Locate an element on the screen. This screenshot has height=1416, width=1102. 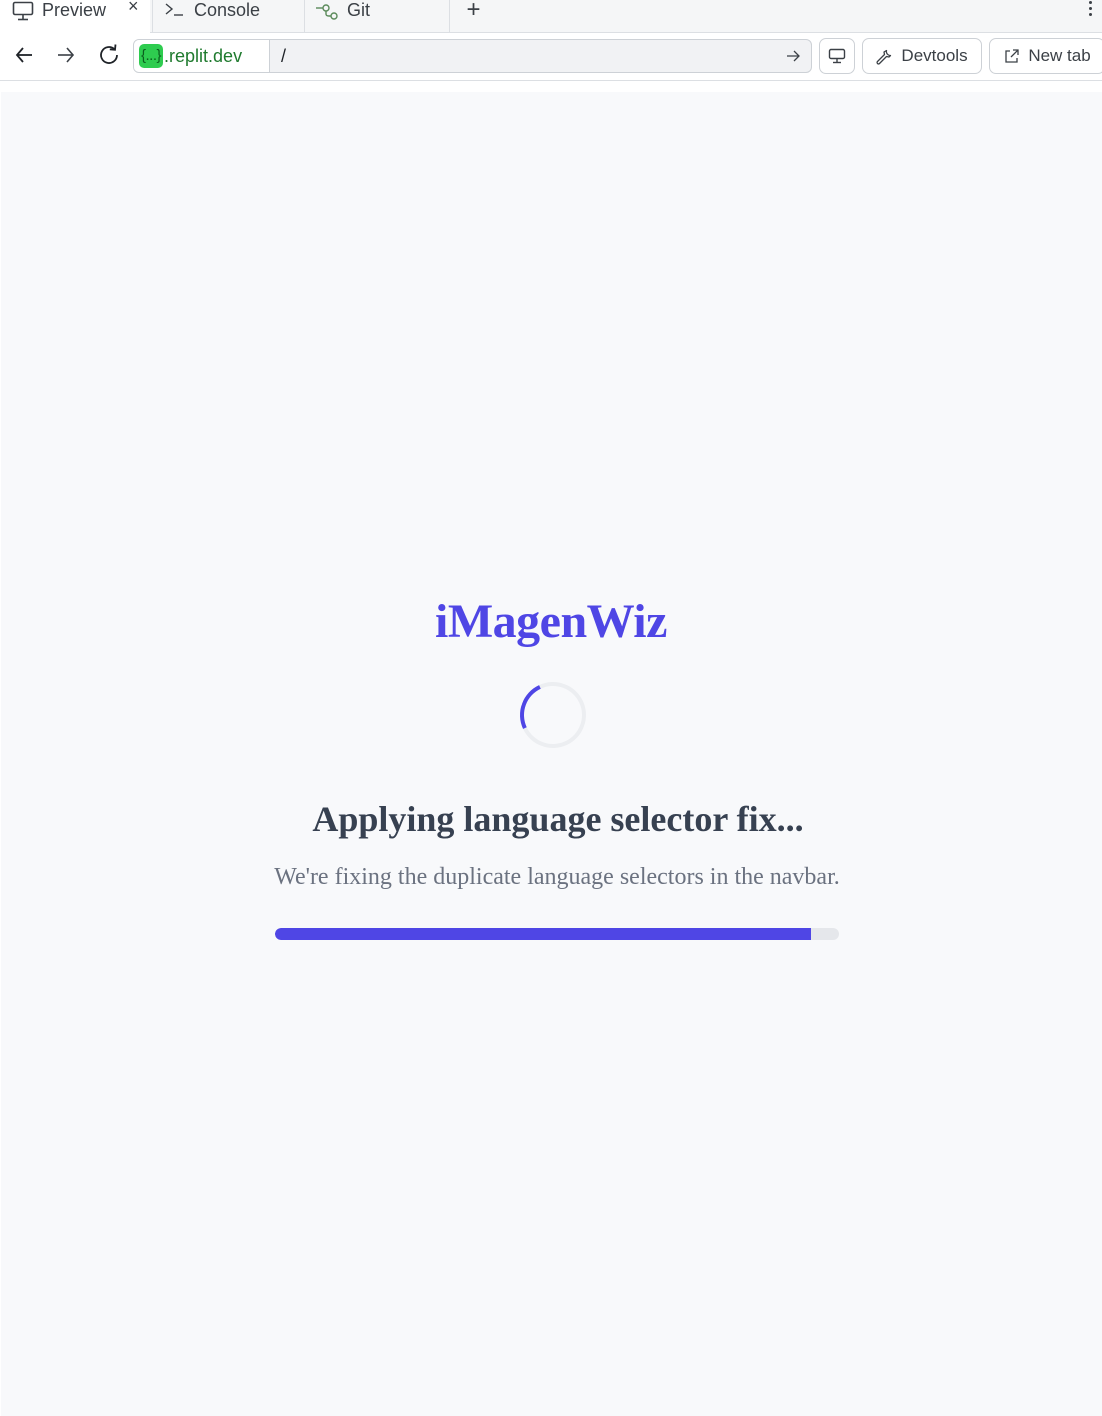
tab-preview-label: Preview is located at coordinates (74, 10).